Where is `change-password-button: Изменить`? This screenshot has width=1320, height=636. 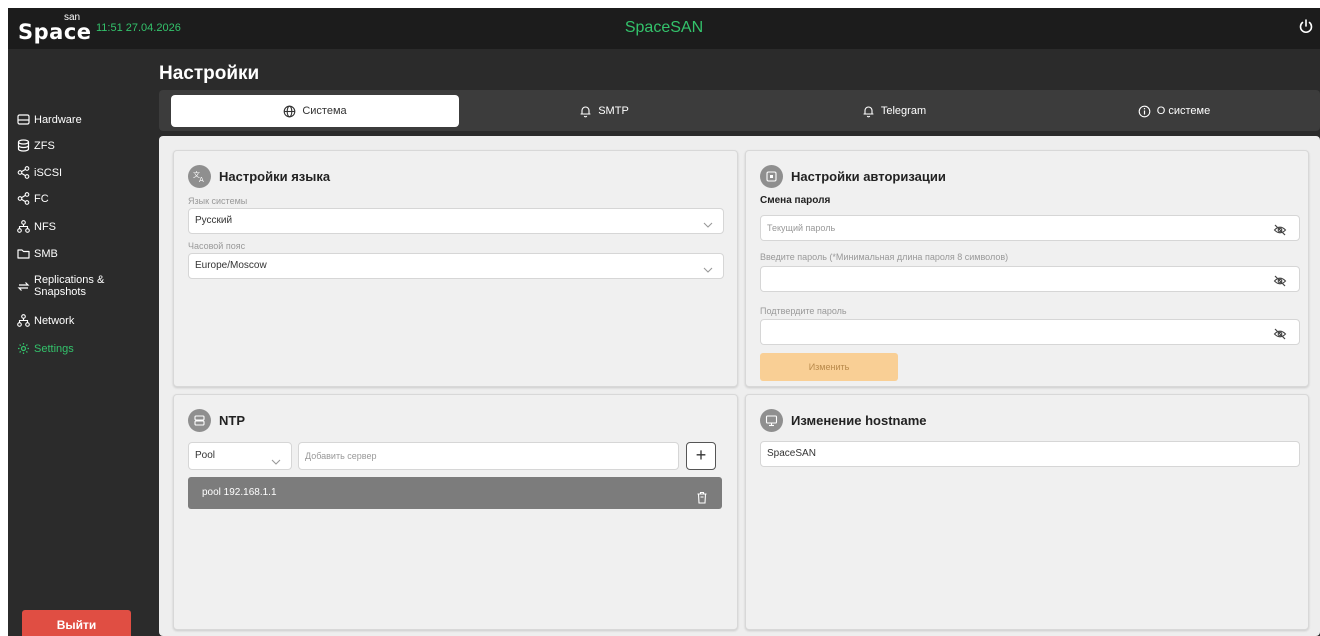 change-password-button: Изменить is located at coordinates (829, 367).